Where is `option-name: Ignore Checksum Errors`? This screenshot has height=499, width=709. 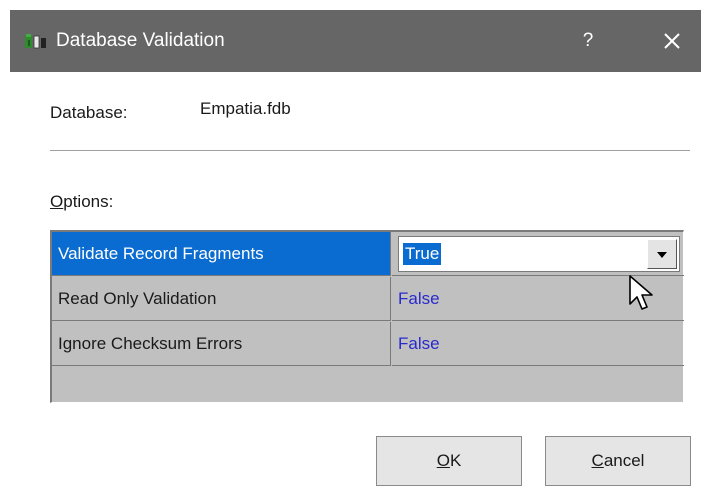 option-name: Ignore Checksum Errors is located at coordinates (221, 344).